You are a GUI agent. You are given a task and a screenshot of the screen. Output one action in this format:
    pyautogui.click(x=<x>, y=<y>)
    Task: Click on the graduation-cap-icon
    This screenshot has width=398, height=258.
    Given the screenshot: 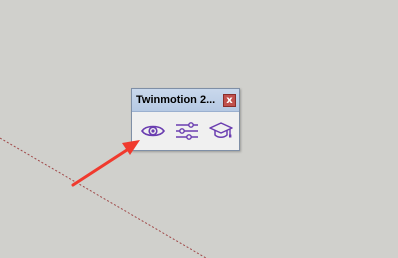 What is the action you would take?
    pyautogui.click(x=221, y=130)
    